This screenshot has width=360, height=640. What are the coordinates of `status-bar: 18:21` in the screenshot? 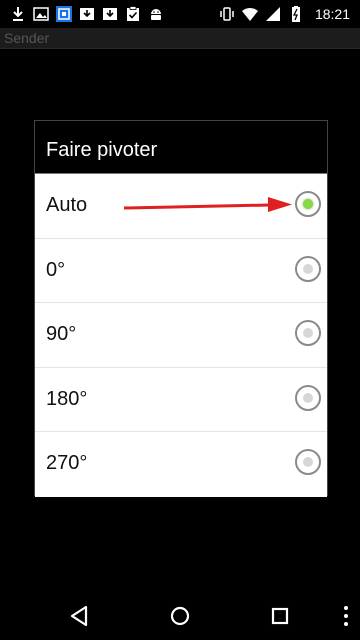 It's located at (180, 14).